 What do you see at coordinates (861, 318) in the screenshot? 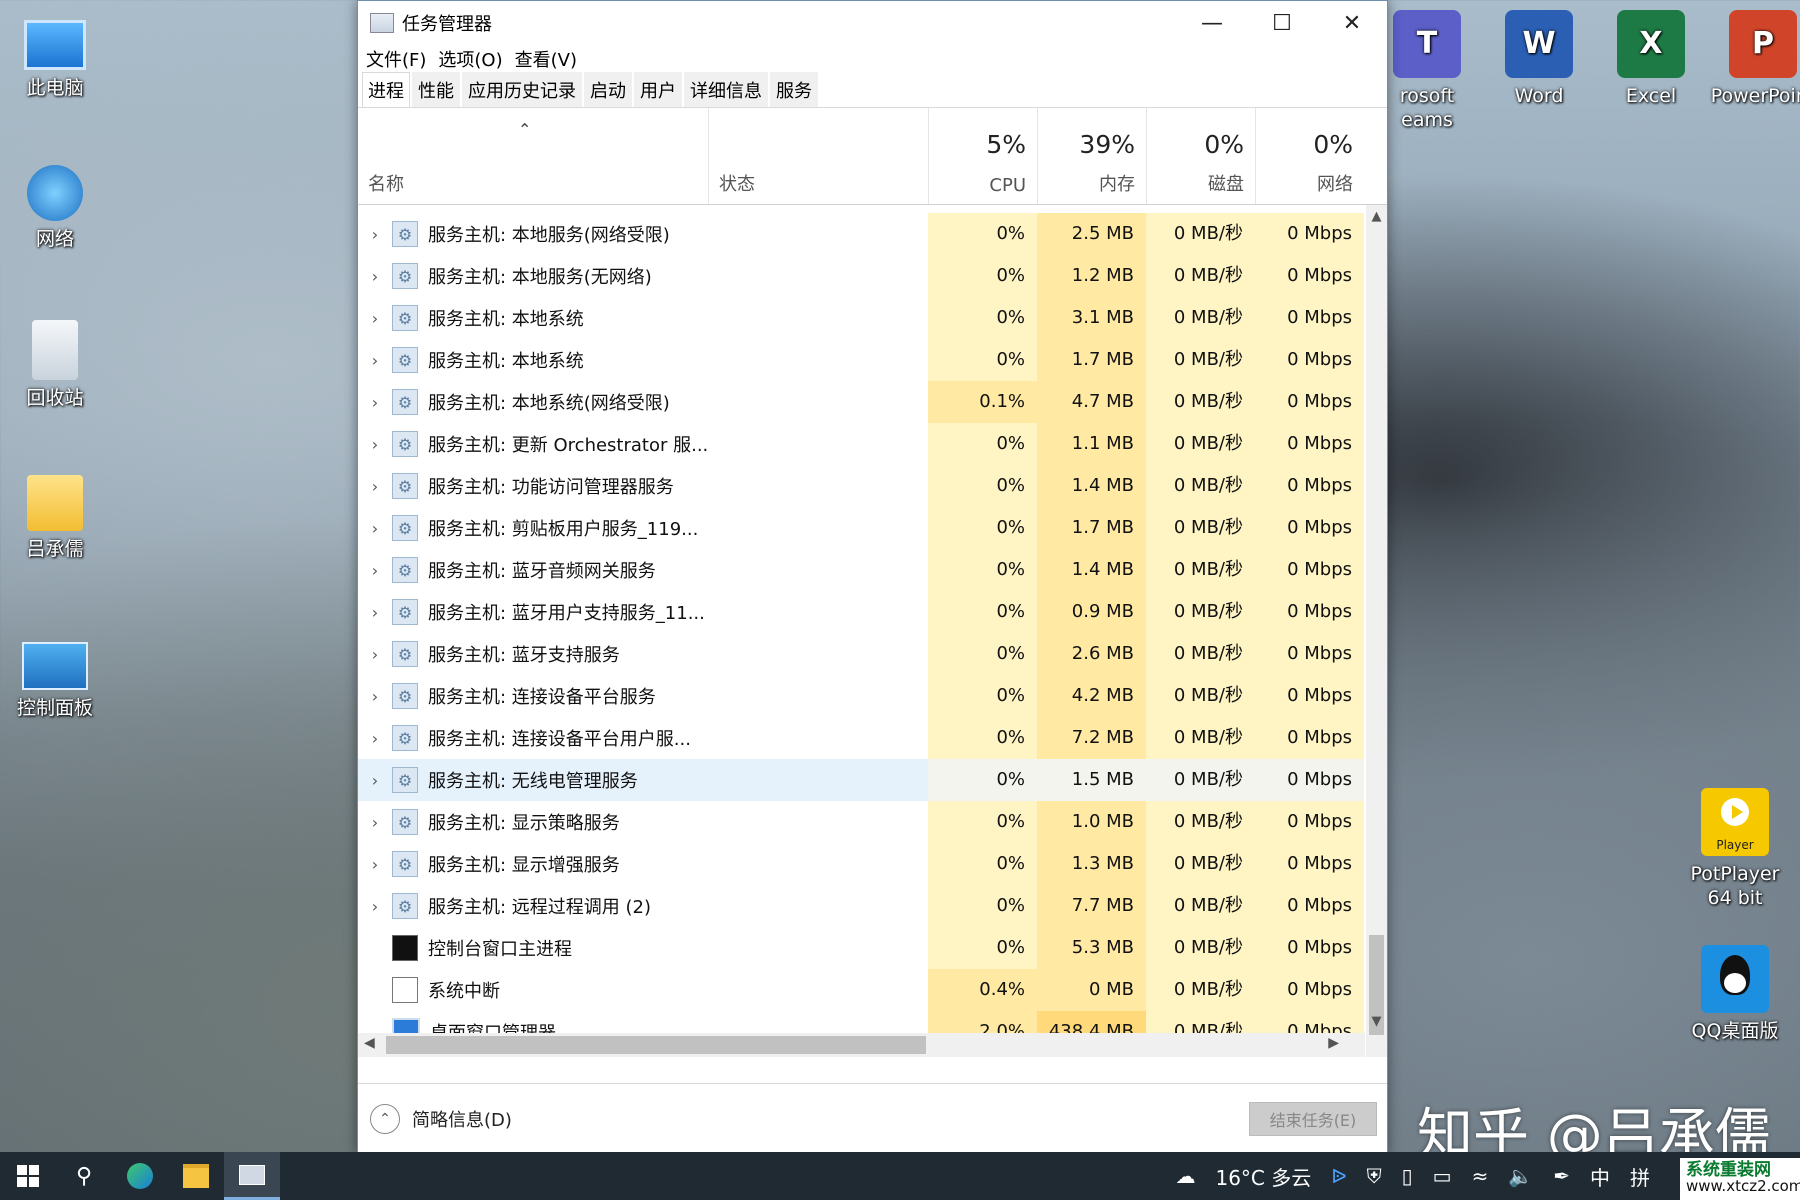
I see `process-row: › ⚙ 服务主机: 本地系统 0% 3.1 MB 0 MB/秒 0 Mbps` at bounding box center [861, 318].